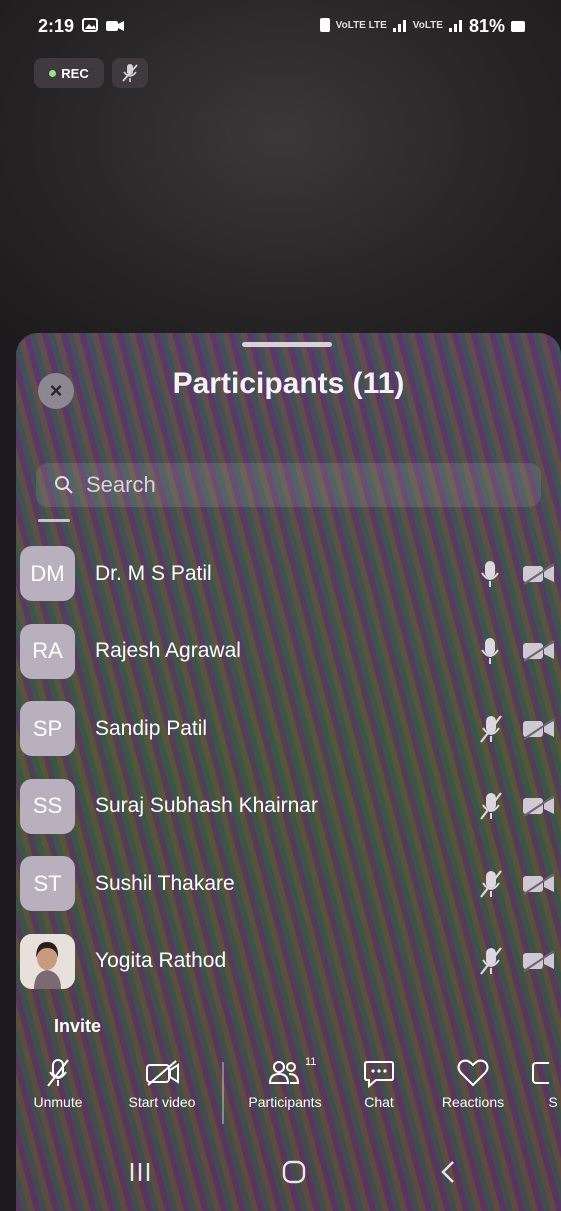  I want to click on participant-row: DM Dr. M S Patil, so click(288, 574).